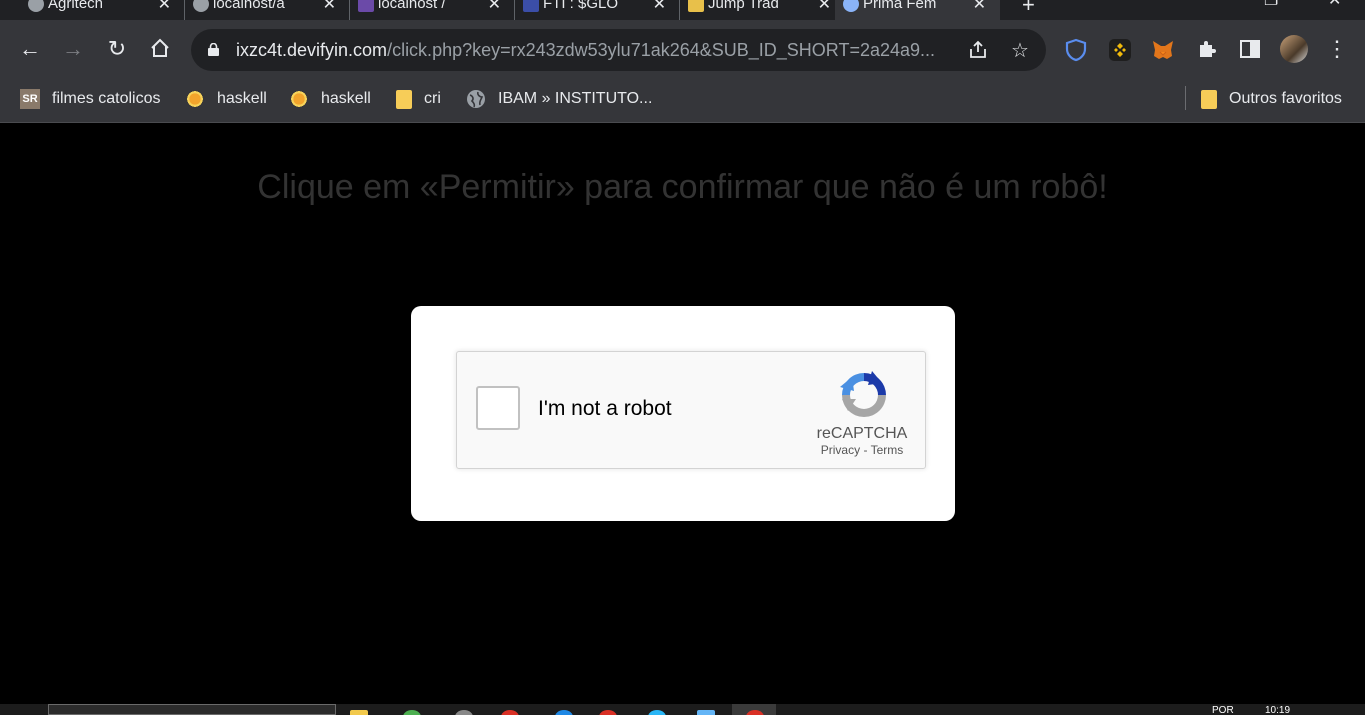 Image resolution: width=1365 pixels, height=715 pixels. I want to click on tab-title: Agritech, so click(76, 6).